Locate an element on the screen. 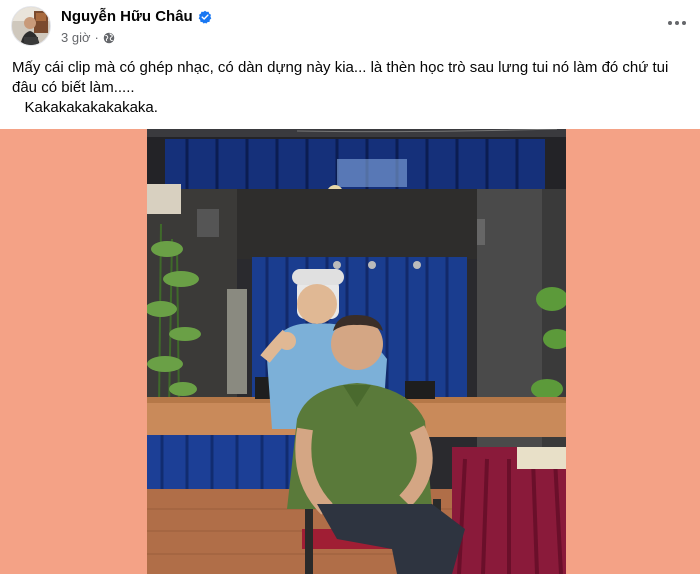  more-options-button is located at coordinates (677, 23).